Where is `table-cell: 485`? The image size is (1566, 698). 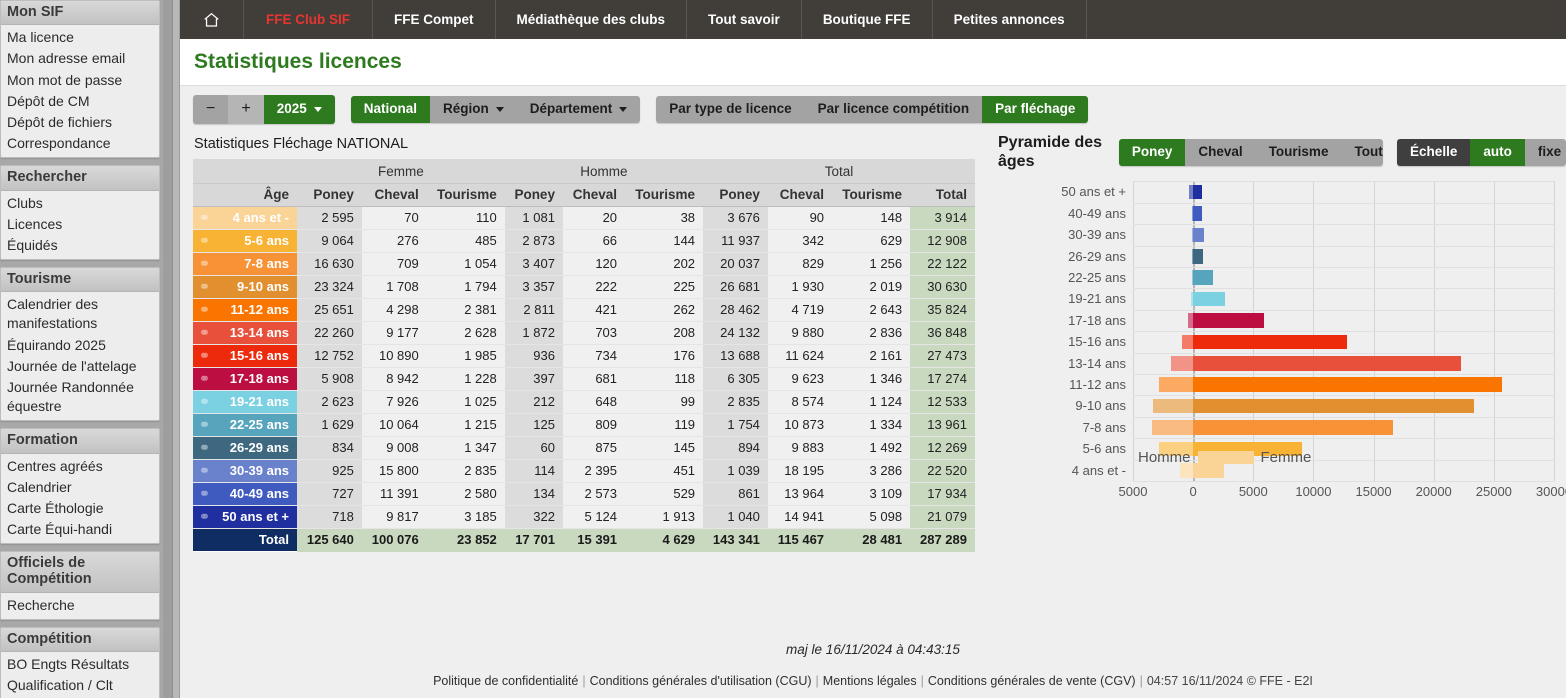
table-cell: 485 is located at coordinates (465, 241).